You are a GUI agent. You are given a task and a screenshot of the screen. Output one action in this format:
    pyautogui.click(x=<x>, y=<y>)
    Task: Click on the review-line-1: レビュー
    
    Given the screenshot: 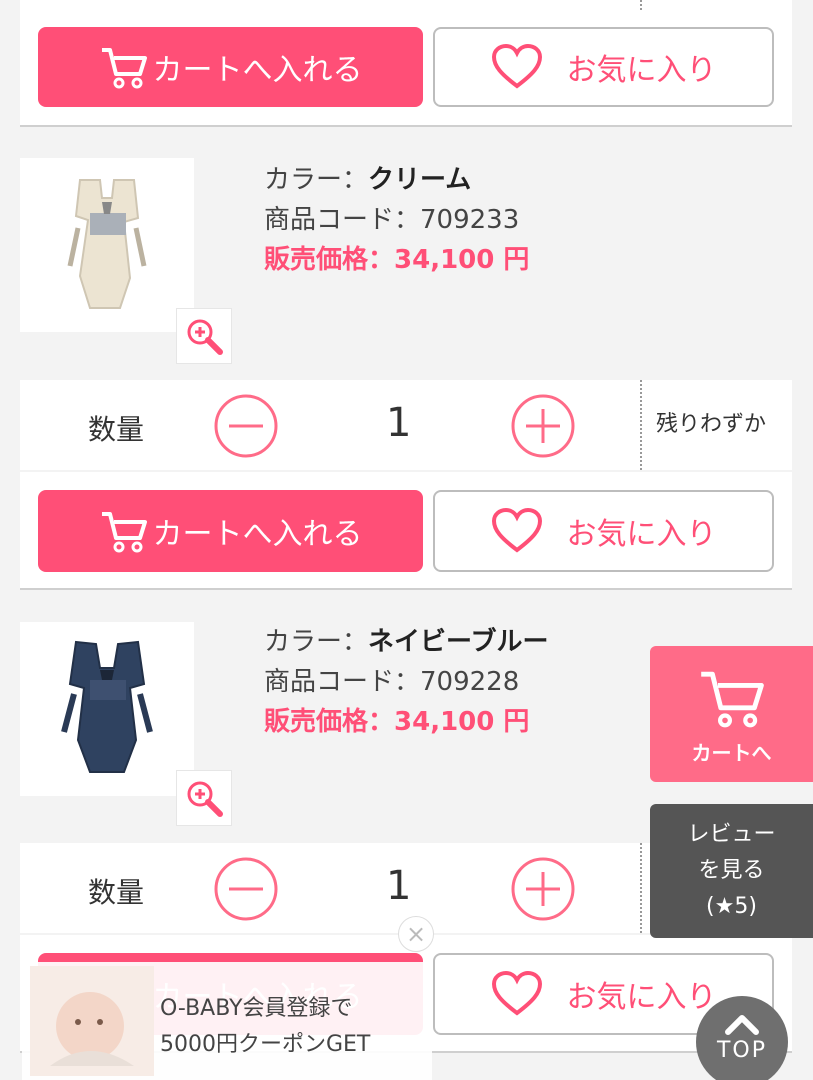 What is the action you would take?
    pyautogui.click(x=731, y=834)
    